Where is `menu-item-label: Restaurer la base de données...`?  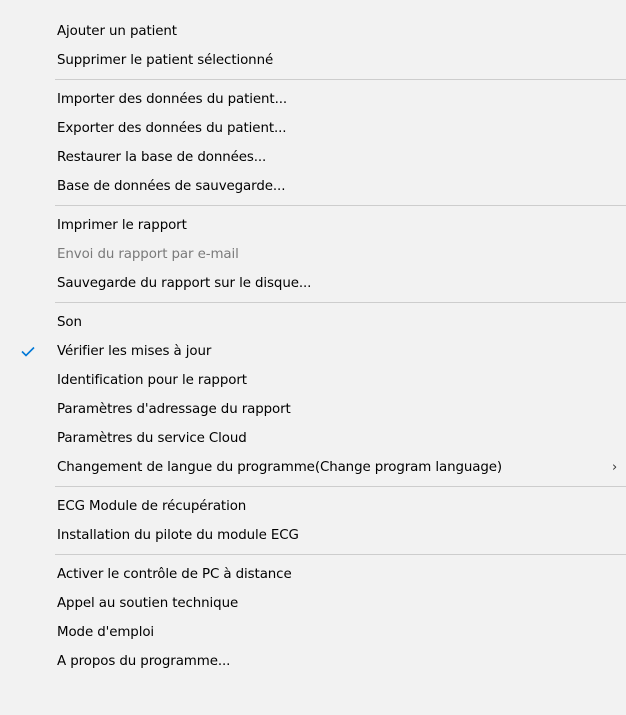 menu-item-label: Restaurer la base de données... is located at coordinates (162, 157).